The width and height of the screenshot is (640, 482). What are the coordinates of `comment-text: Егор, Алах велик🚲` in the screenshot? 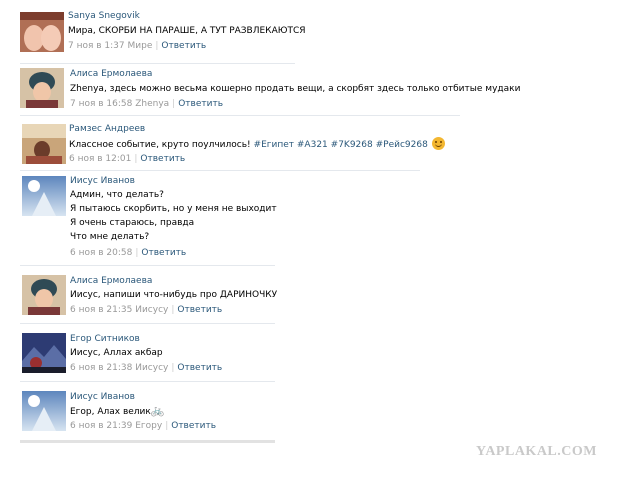 It's located at (117, 412).